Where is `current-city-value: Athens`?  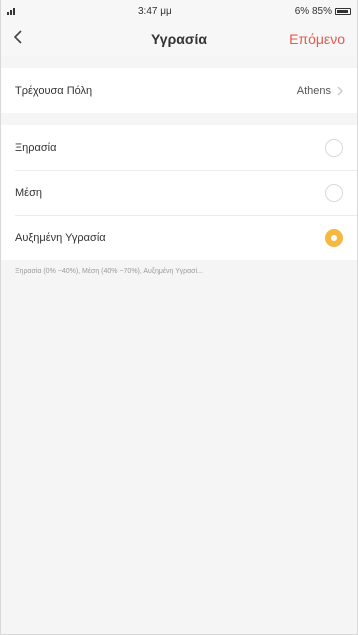
current-city-value: Athens is located at coordinates (313, 90).